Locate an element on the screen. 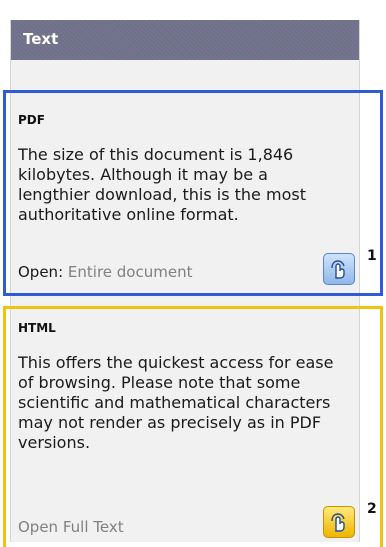 This screenshot has width=386, height=547. html-marker-badge is located at coordinates (339, 522).